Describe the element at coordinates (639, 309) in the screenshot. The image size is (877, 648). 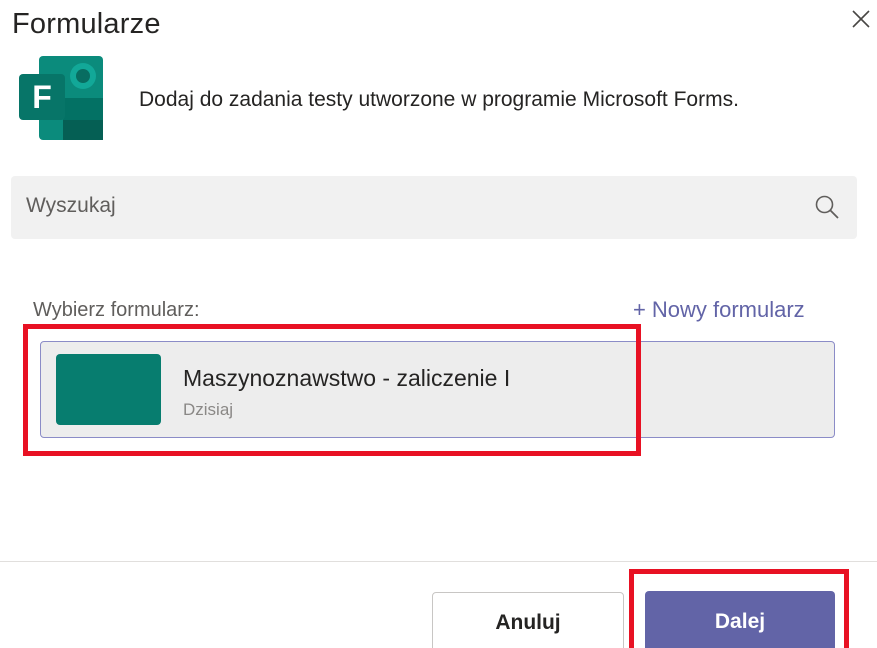
I see `plus-icon: +` at that location.